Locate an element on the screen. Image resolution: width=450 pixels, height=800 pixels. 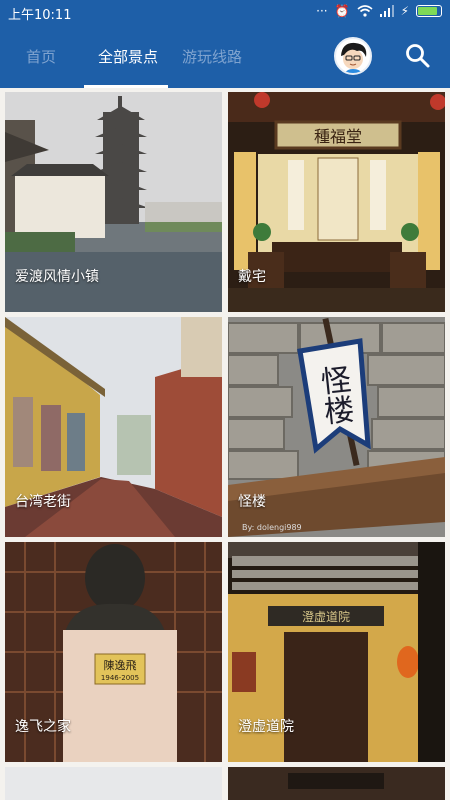
status-bar: 上午10:11 ··· ⏰ ⚡ is located at coordinates (225, 12).